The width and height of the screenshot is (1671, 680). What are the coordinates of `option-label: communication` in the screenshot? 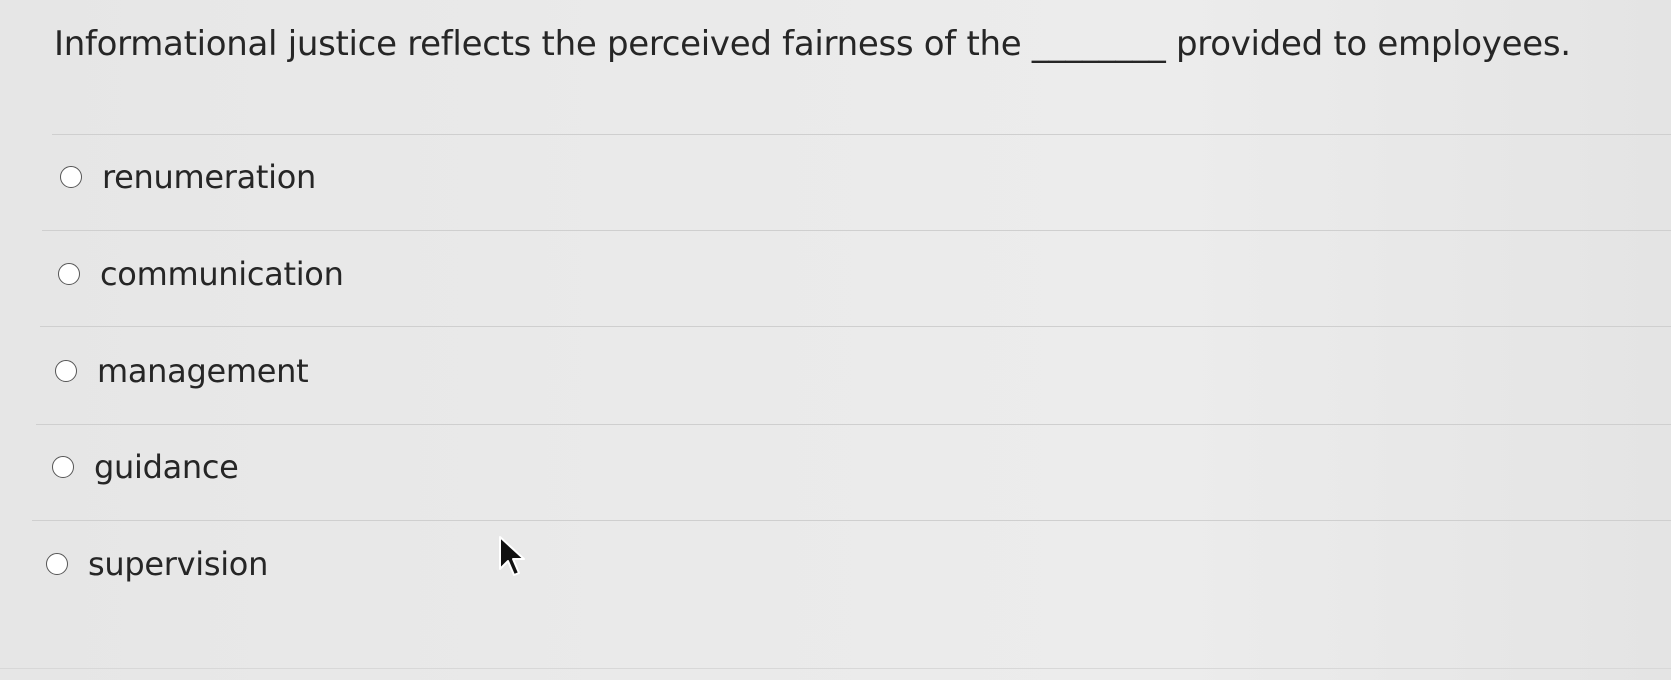 It's located at (222, 274).